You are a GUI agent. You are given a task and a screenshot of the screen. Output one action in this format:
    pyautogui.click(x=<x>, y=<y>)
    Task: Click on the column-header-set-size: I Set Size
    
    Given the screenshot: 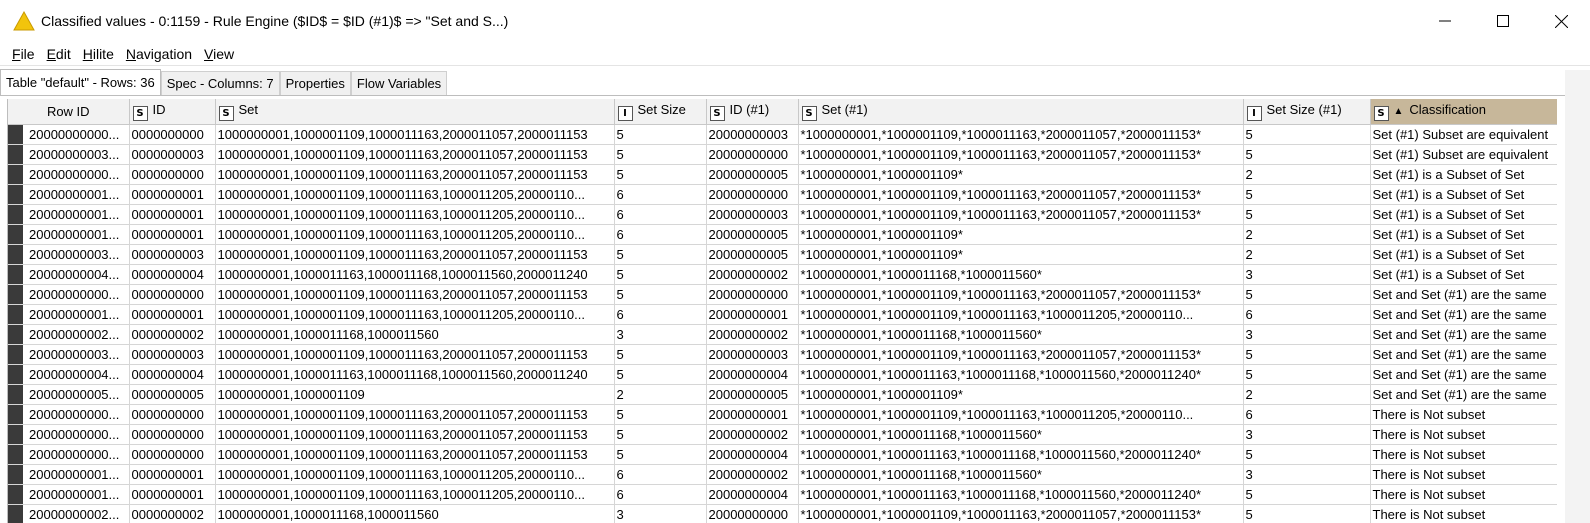 What is the action you would take?
    pyautogui.click(x=660, y=112)
    